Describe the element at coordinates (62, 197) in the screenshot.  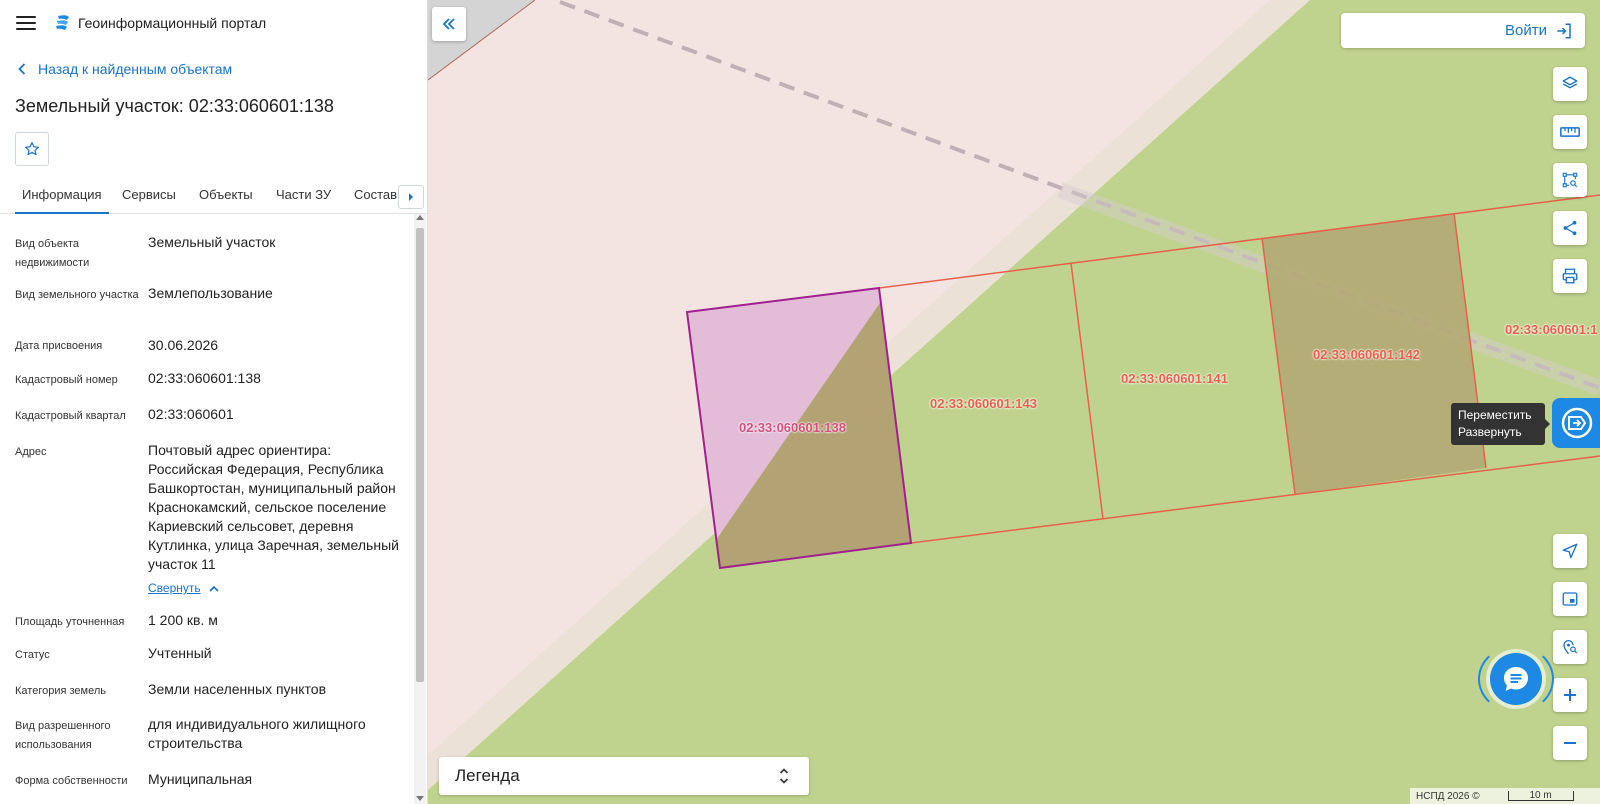
I see `tab-information: Информация` at that location.